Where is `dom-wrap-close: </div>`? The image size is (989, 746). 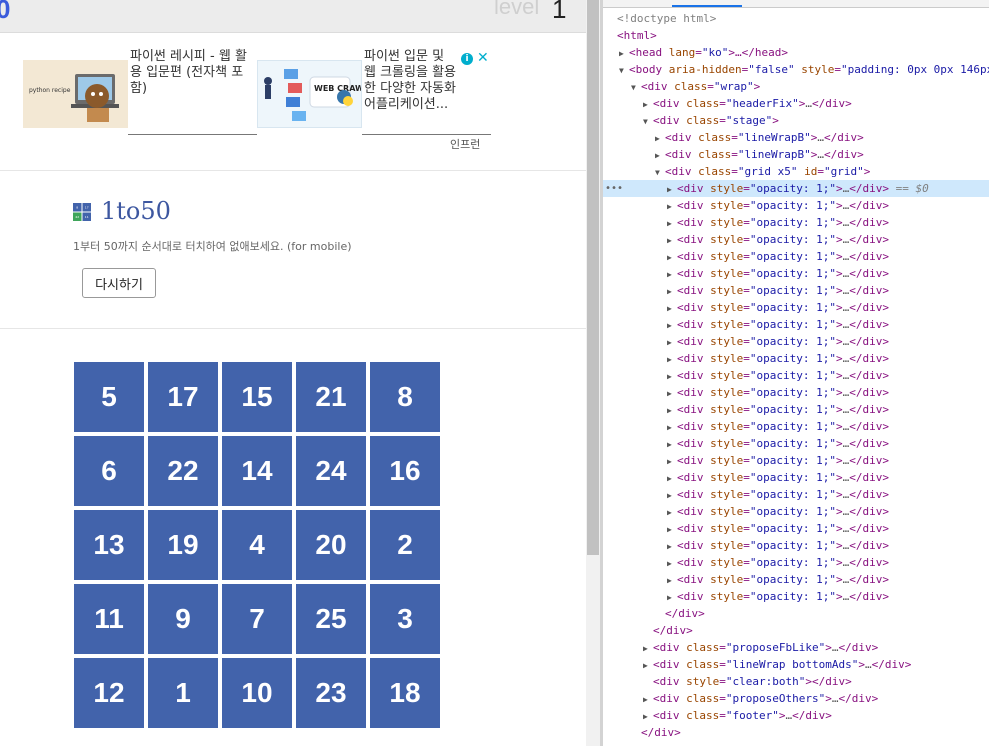
dom-wrap-close: </div> is located at coordinates (796, 732).